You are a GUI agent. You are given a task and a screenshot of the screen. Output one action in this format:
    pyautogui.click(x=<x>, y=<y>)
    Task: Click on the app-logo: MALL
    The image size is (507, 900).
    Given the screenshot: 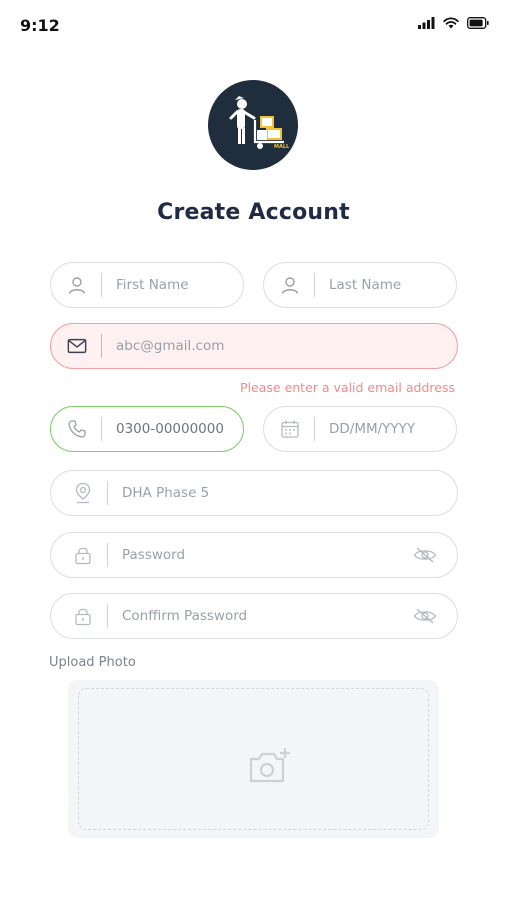 What is the action you would take?
    pyautogui.click(x=253, y=125)
    